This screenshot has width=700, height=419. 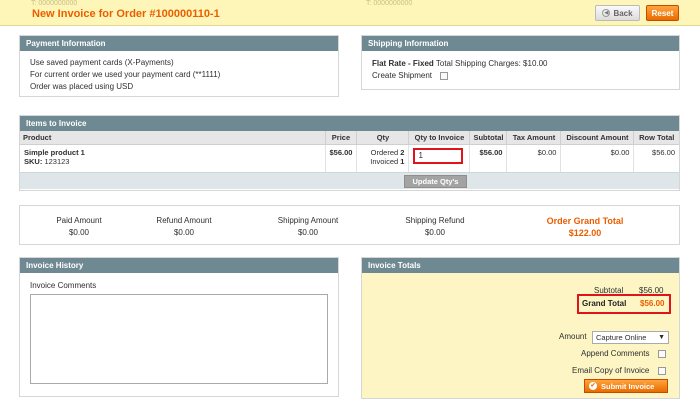 I want to click on refund-amount-label: Refund Amount, so click(x=184, y=220).